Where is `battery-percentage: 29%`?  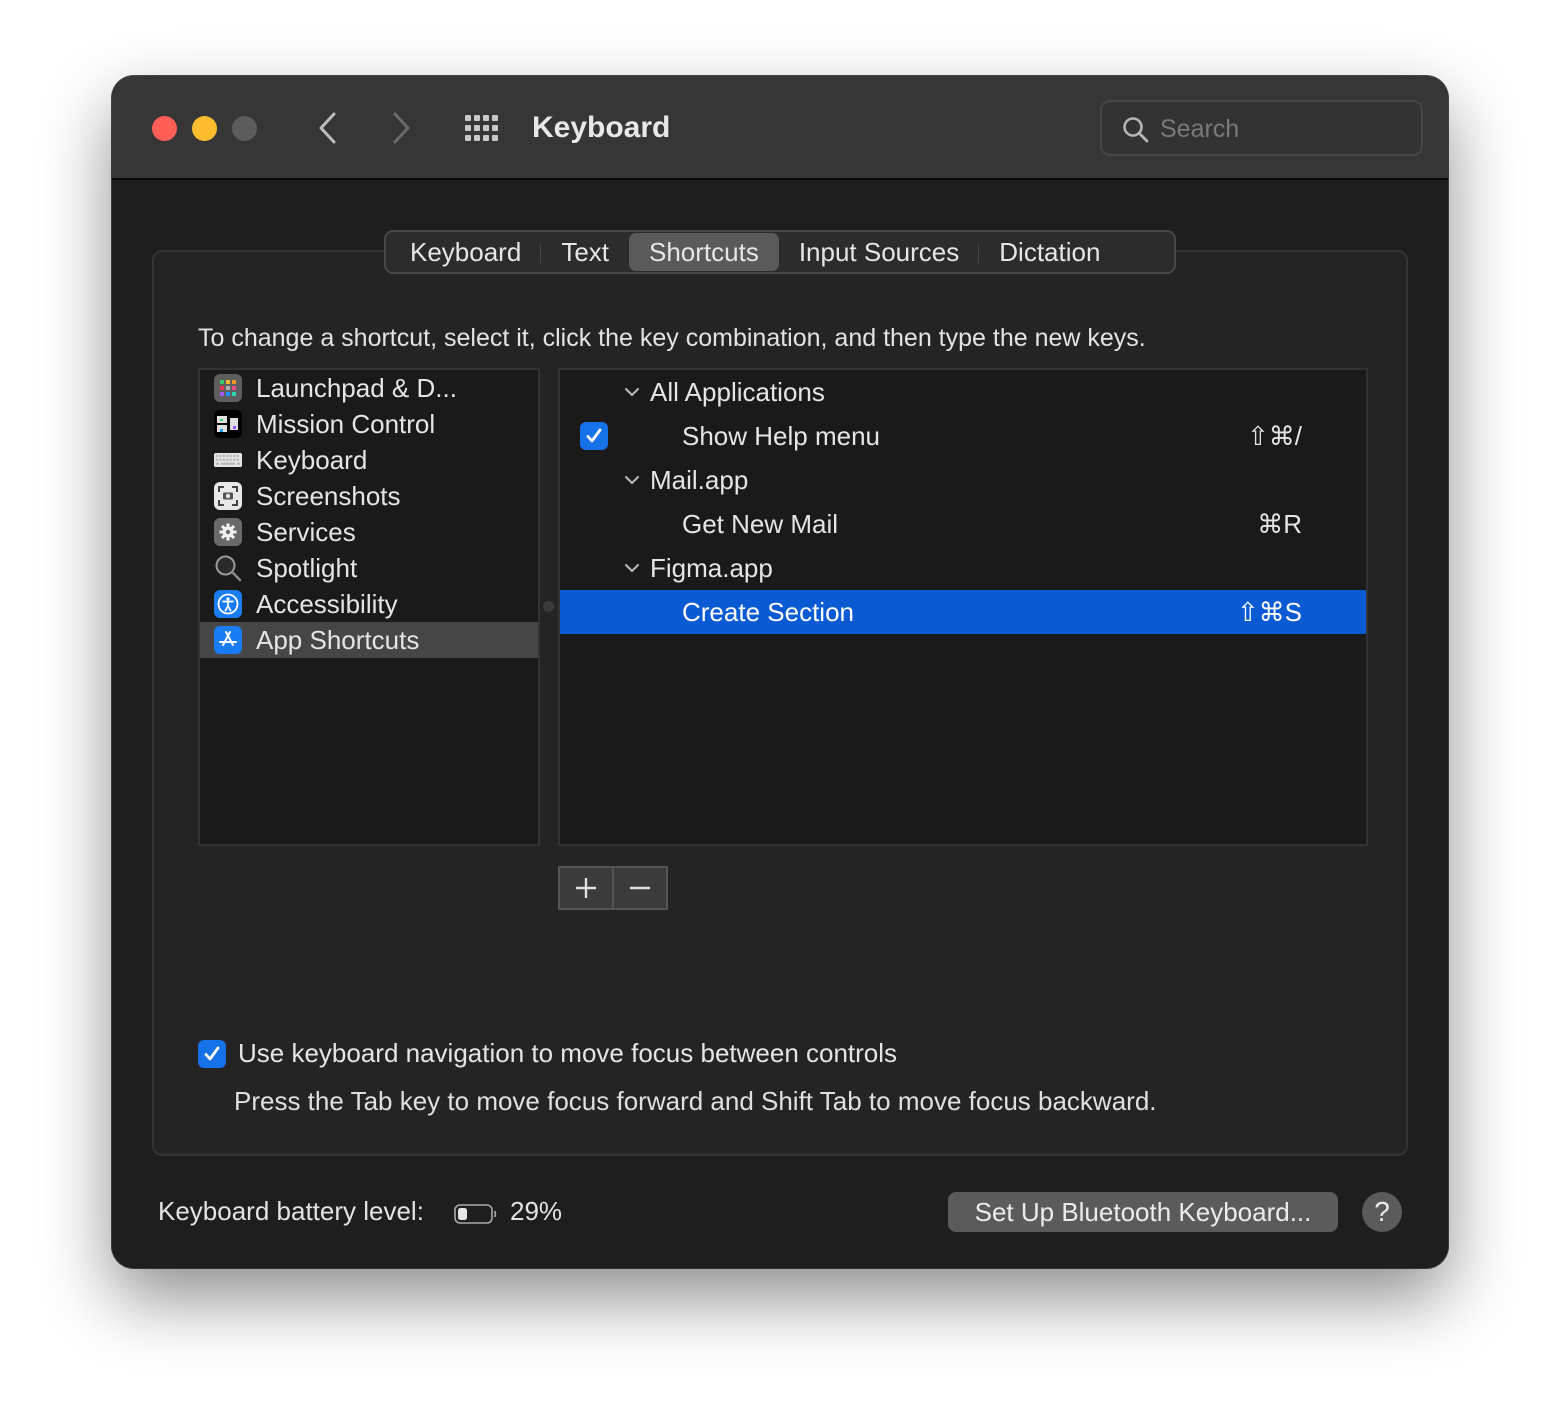
battery-percentage: 29% is located at coordinates (536, 1211).